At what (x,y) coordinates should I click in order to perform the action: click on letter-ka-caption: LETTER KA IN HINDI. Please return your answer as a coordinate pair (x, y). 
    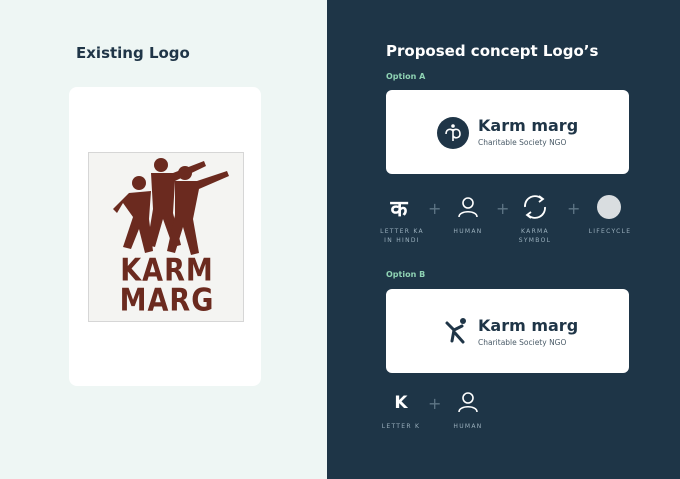
    Looking at the image, I should click on (402, 236).